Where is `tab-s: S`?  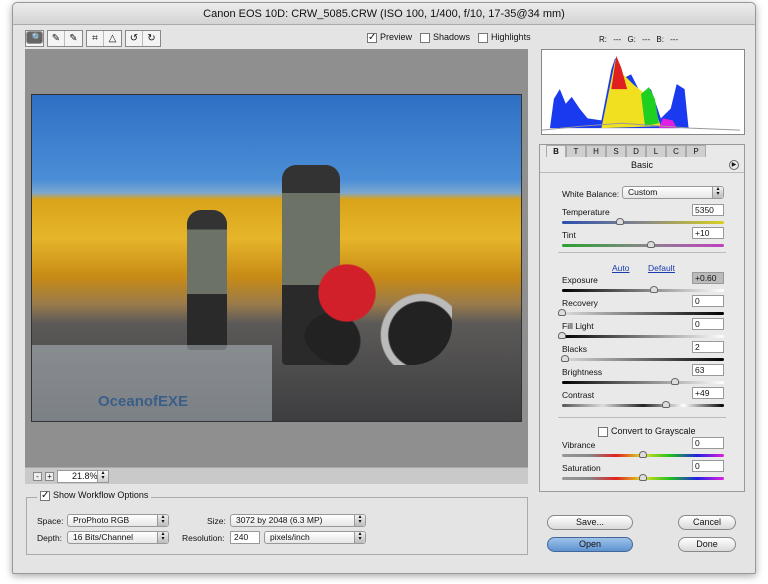 tab-s: S is located at coordinates (616, 151).